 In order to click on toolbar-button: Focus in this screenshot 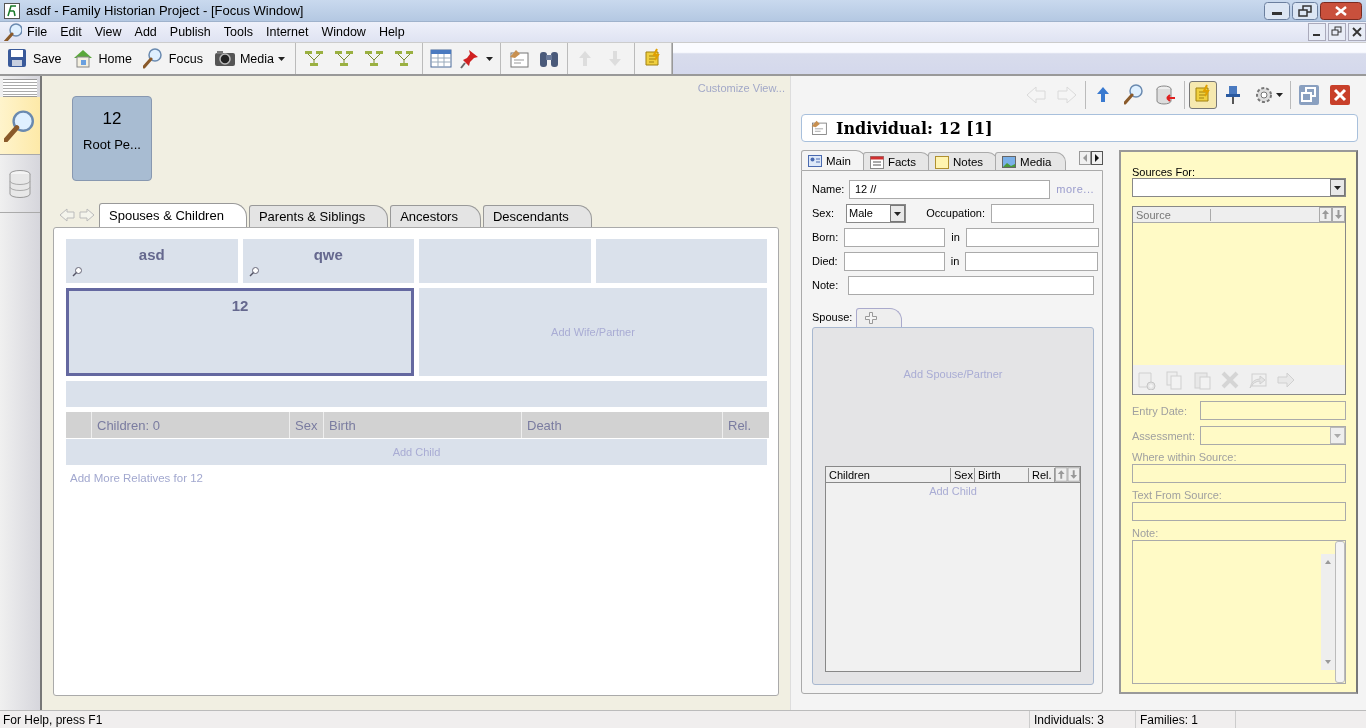, I will do `click(174, 58)`.